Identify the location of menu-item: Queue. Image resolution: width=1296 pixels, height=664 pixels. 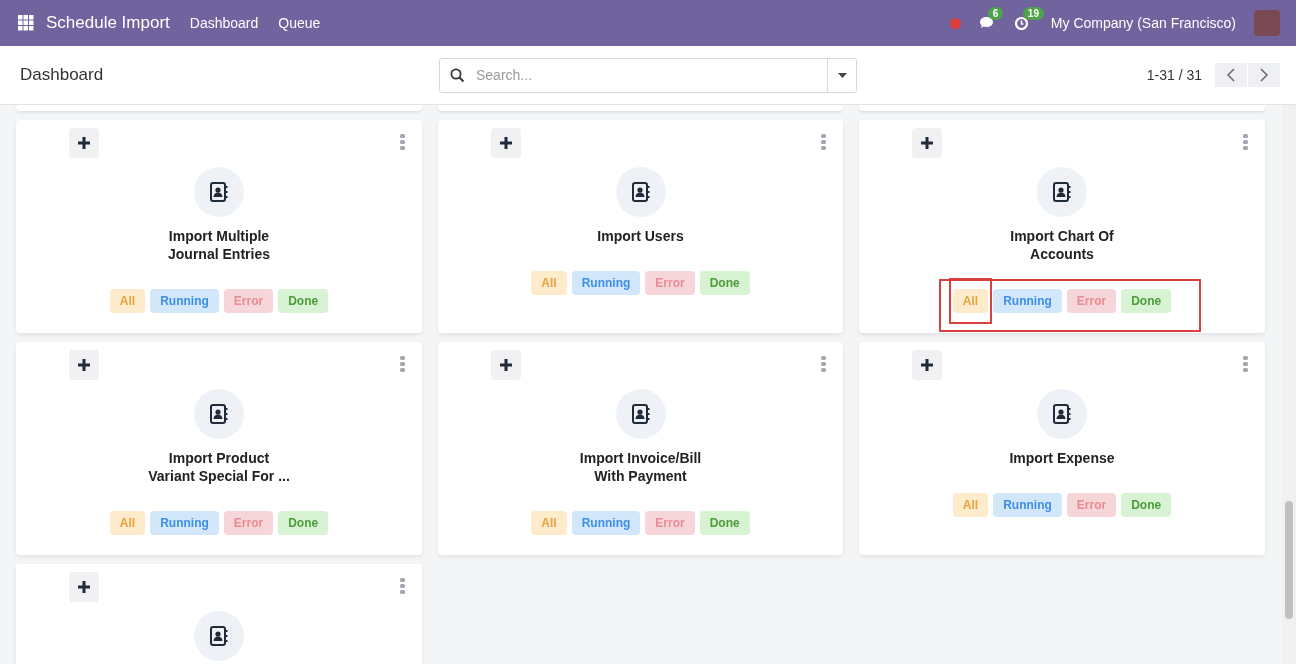
(299, 23).